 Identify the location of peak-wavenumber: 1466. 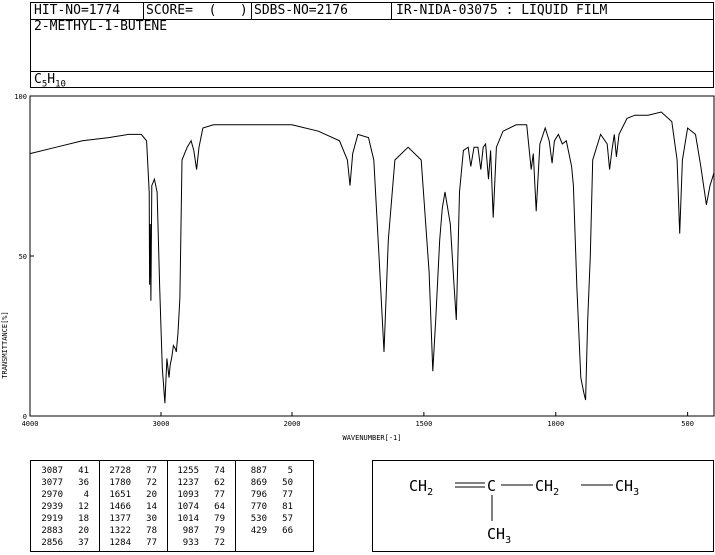
(120, 507).